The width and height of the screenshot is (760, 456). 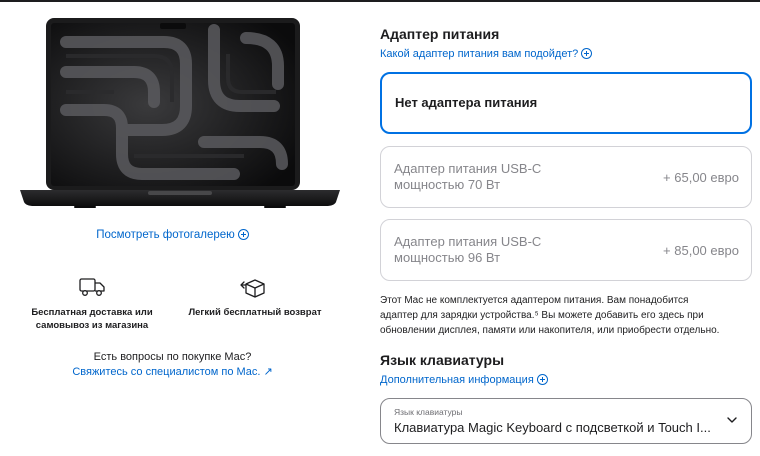 I want to click on adapter-option-96w-price: + 85,00 евро, so click(x=701, y=250).